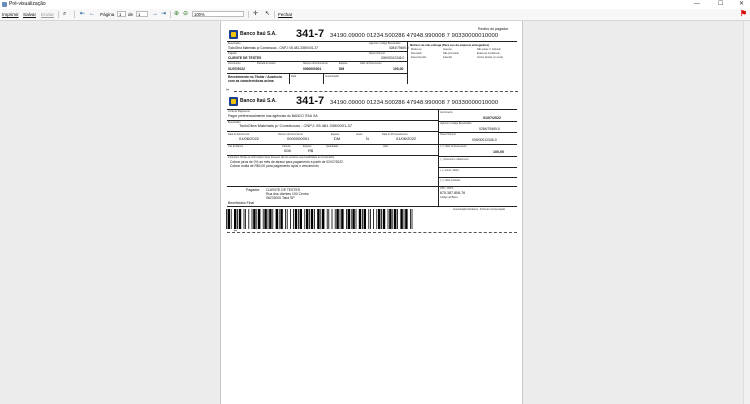  I want to click on beneficiario-label: Beneficiário, so click(234, 43).